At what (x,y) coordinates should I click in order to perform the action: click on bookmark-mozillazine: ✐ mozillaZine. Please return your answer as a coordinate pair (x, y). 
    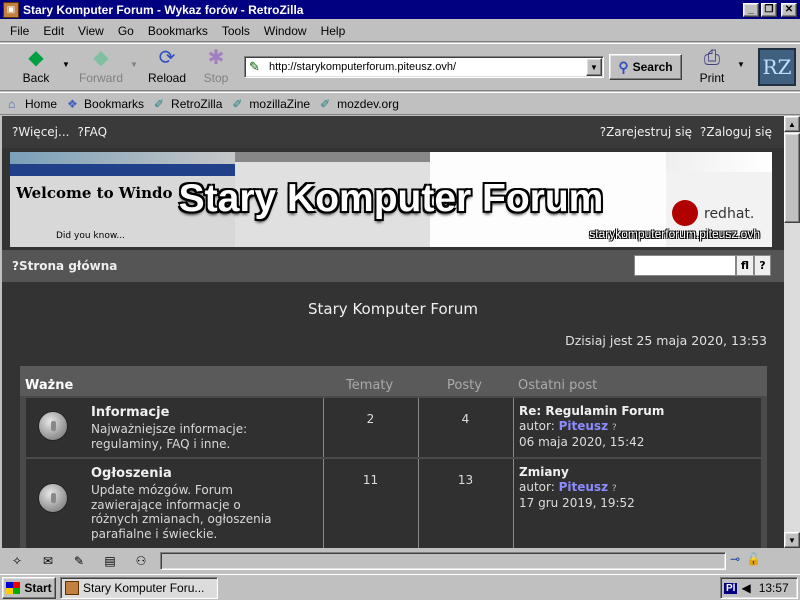
    Looking at the image, I should click on (271, 104).